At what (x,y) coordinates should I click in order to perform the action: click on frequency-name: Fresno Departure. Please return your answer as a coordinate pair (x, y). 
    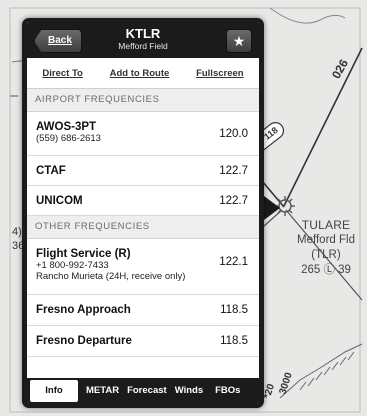
    Looking at the image, I should click on (84, 341).